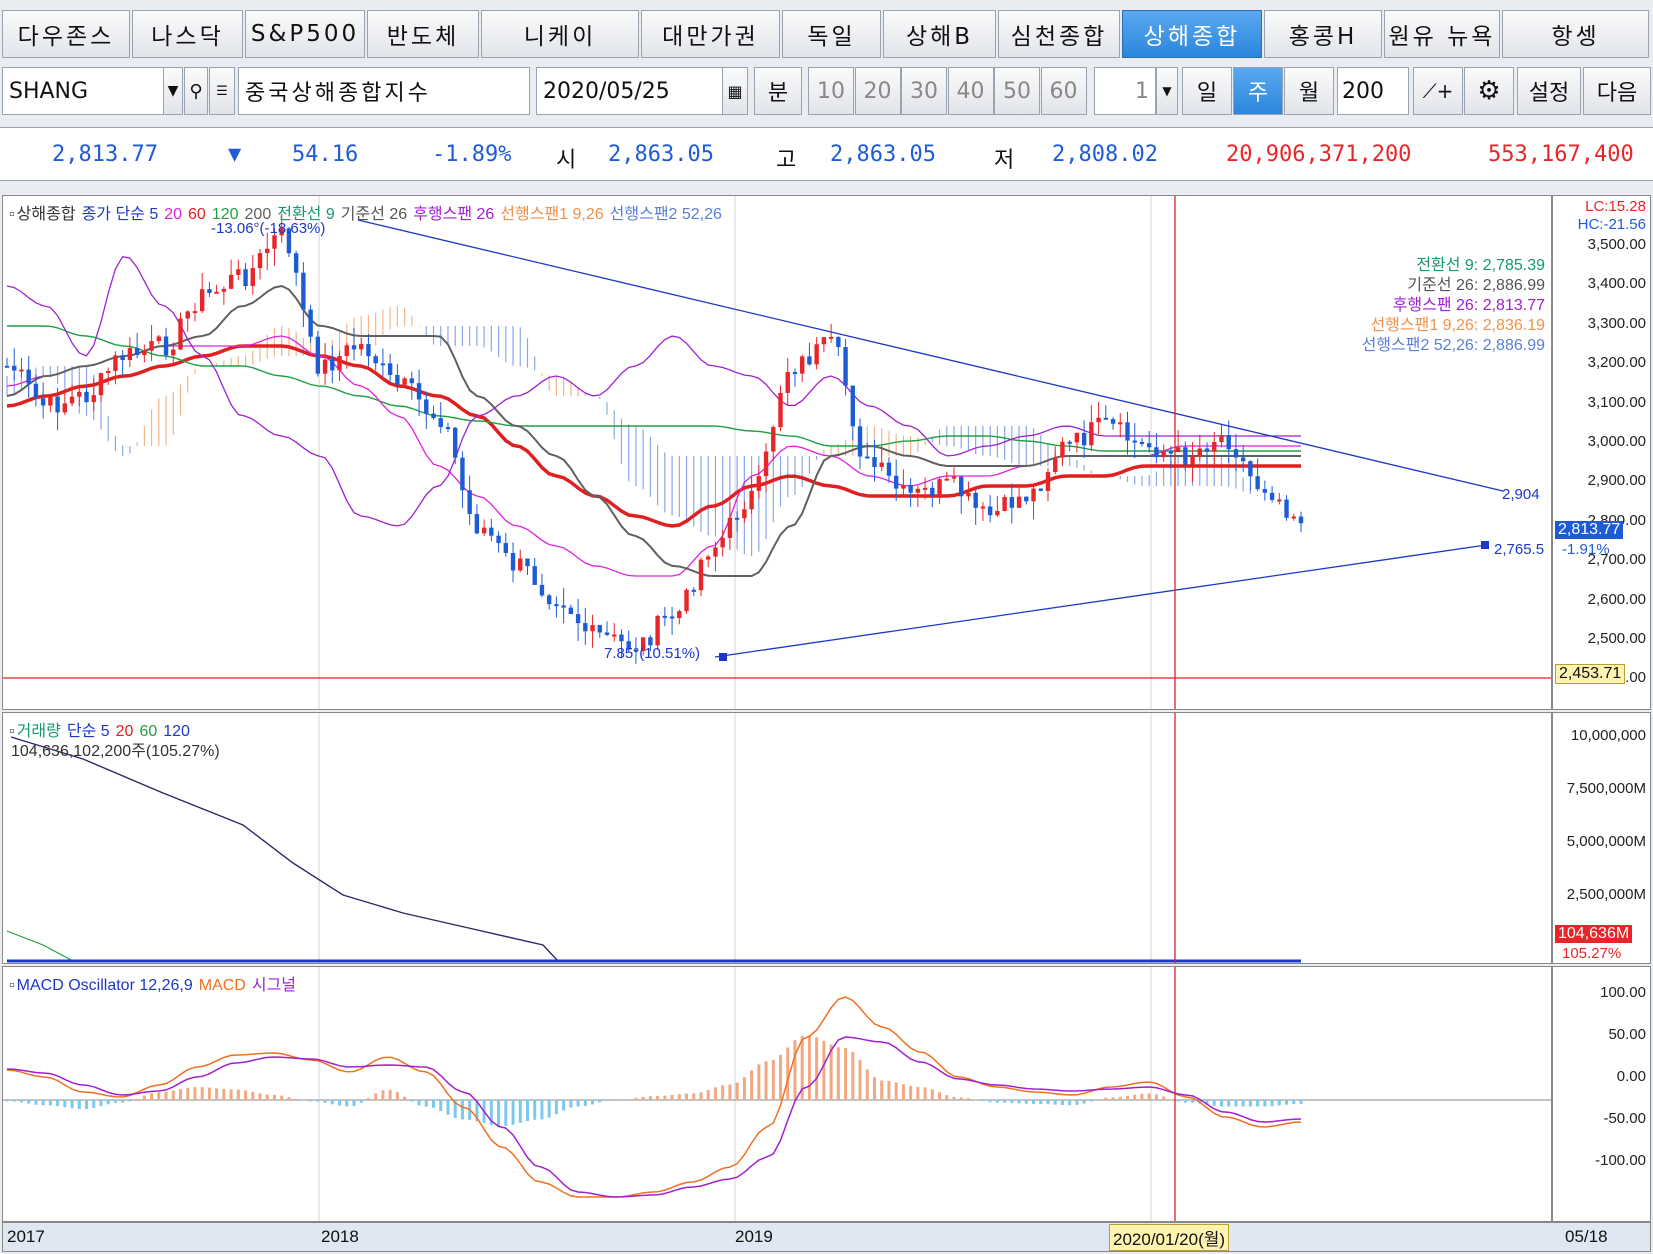 This screenshot has height=1254, width=1653. I want to click on bar-count-input: 200, so click(1373, 91).